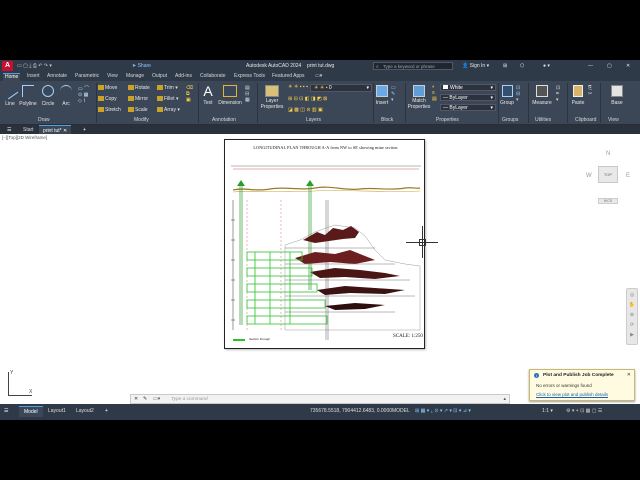 The image size is (640, 480). What do you see at coordinates (6, 411) in the screenshot?
I see `layout-menu-icon: ☰` at bounding box center [6, 411].